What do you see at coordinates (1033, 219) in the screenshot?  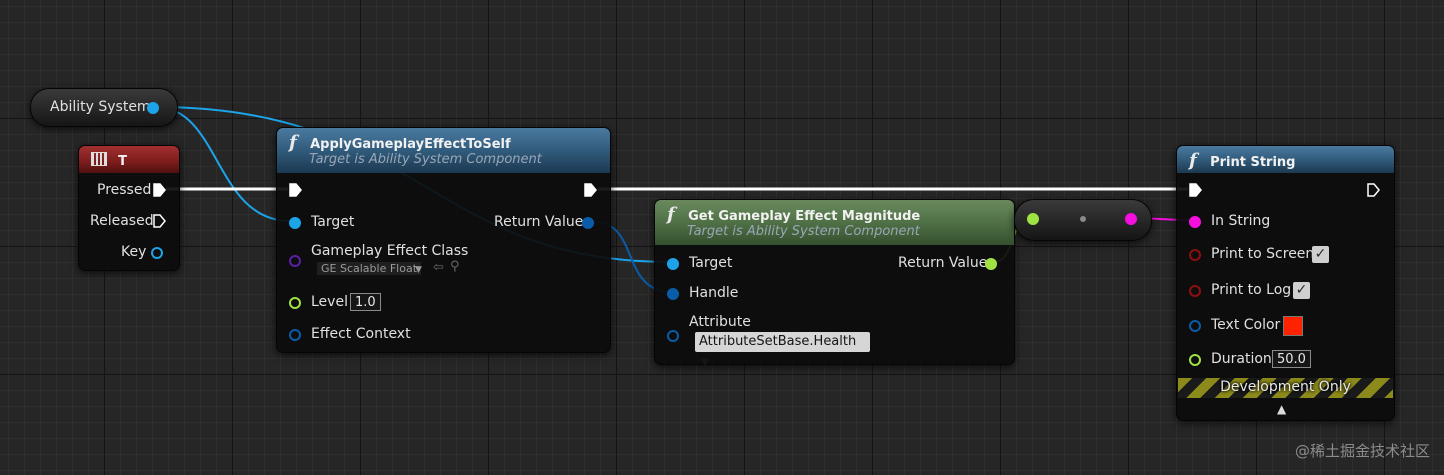 I see `conversion-input-pin` at bounding box center [1033, 219].